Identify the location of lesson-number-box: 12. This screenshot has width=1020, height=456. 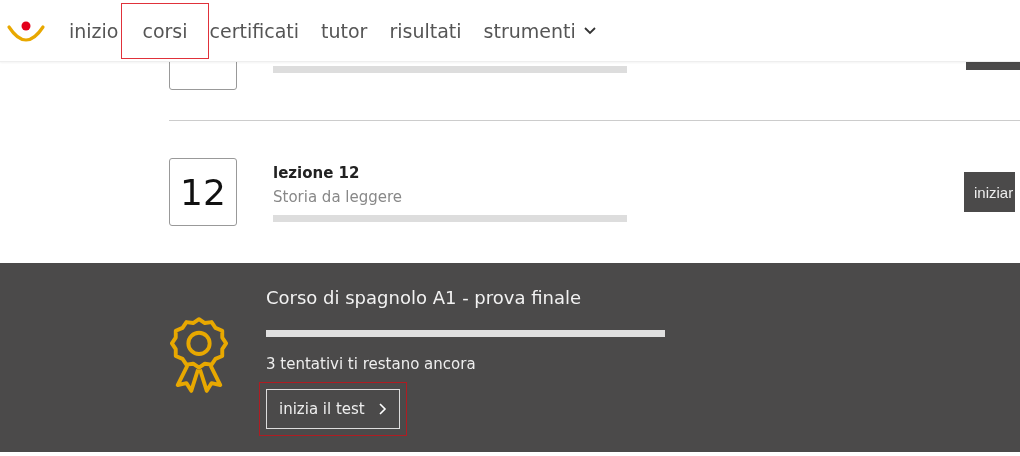
(203, 192).